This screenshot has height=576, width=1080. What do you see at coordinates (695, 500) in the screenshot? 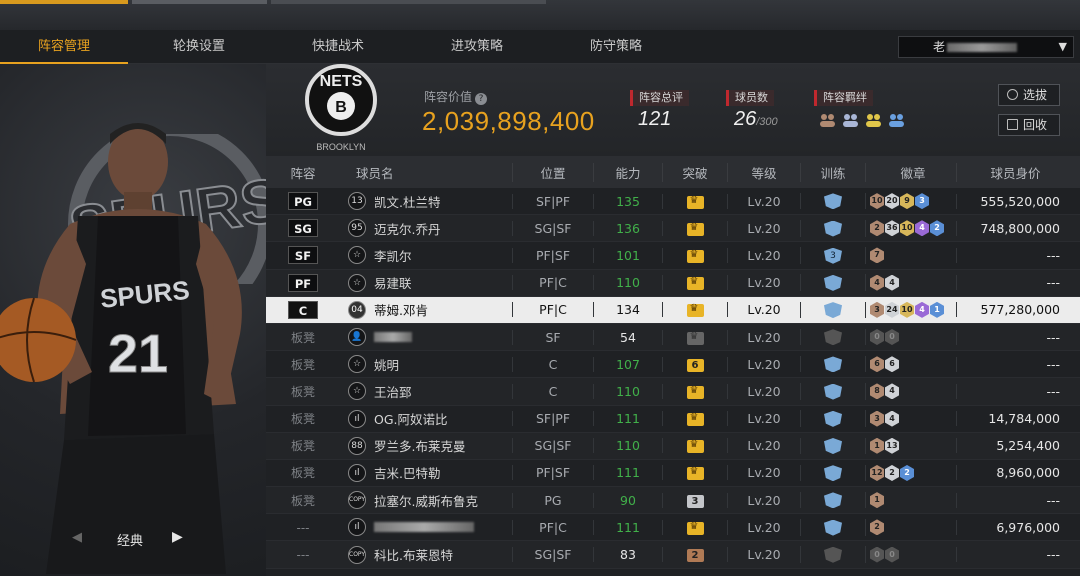
I see `breakthrough-cell: 3` at bounding box center [695, 500].